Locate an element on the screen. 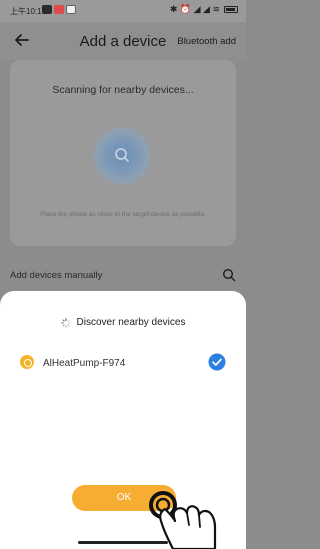  device-name: AlHeatPump-F974 is located at coordinates (84, 363).